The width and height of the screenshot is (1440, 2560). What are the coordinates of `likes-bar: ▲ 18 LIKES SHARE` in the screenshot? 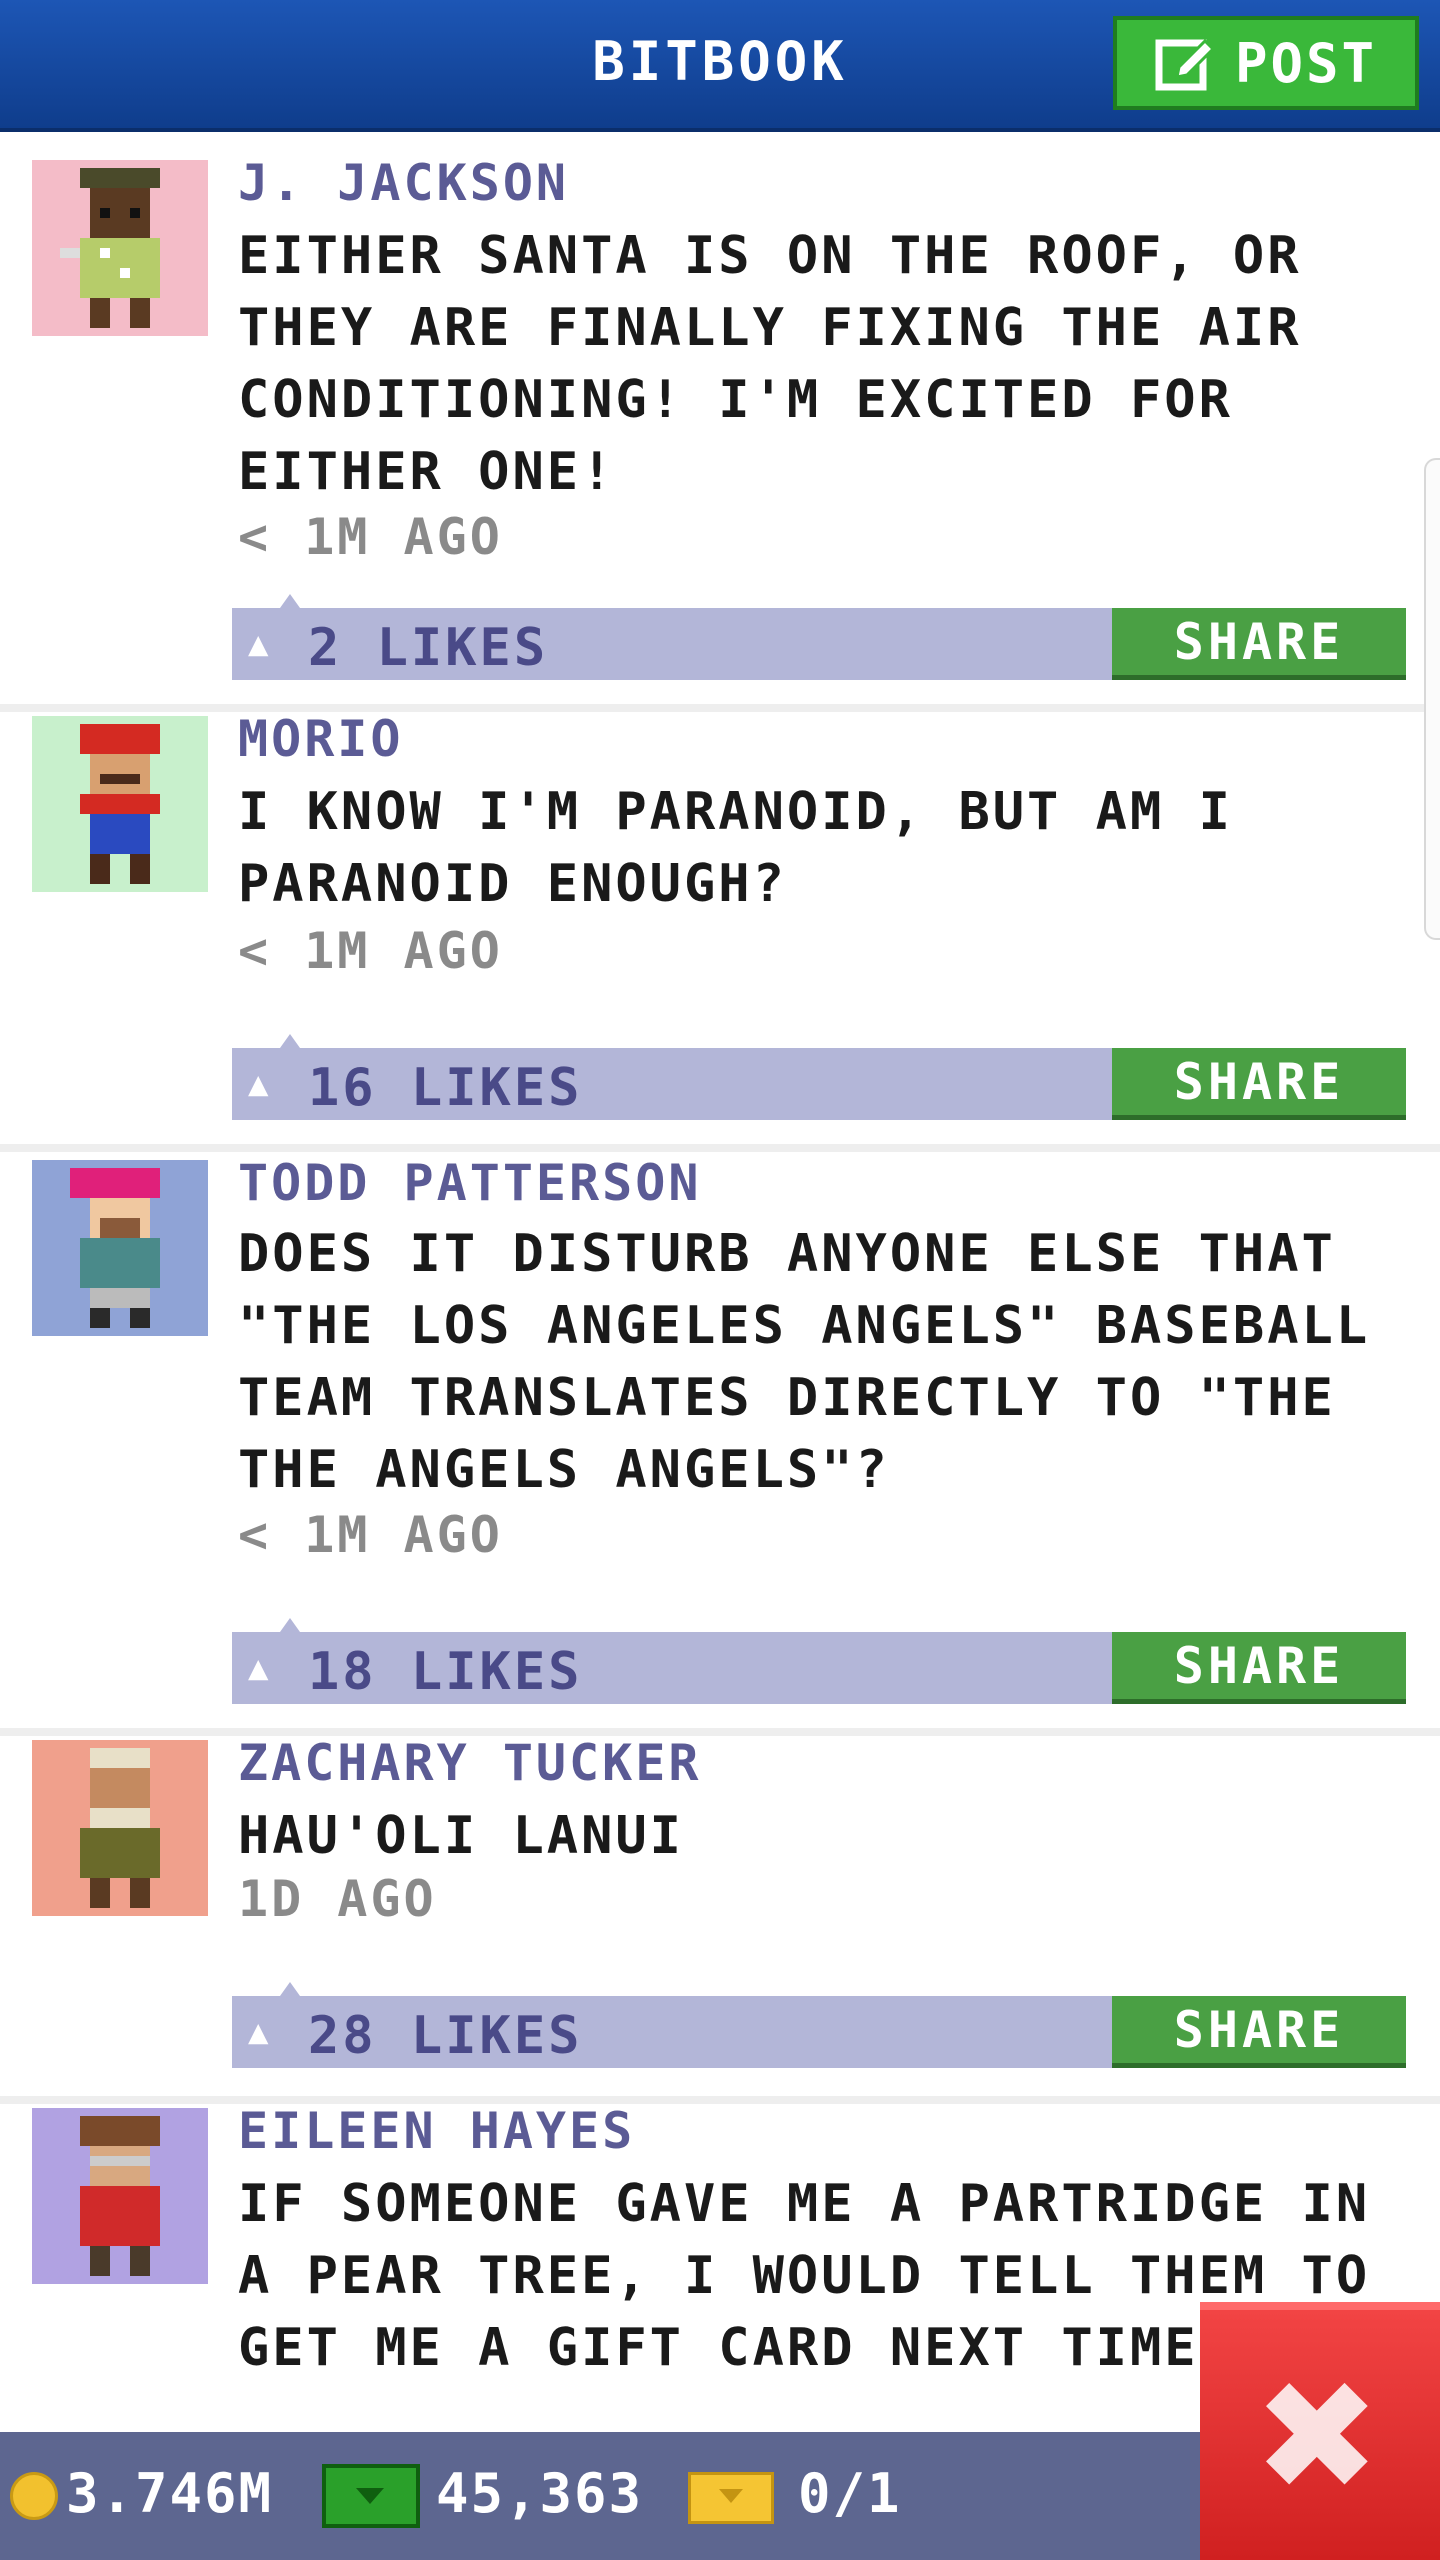 It's located at (819, 1668).